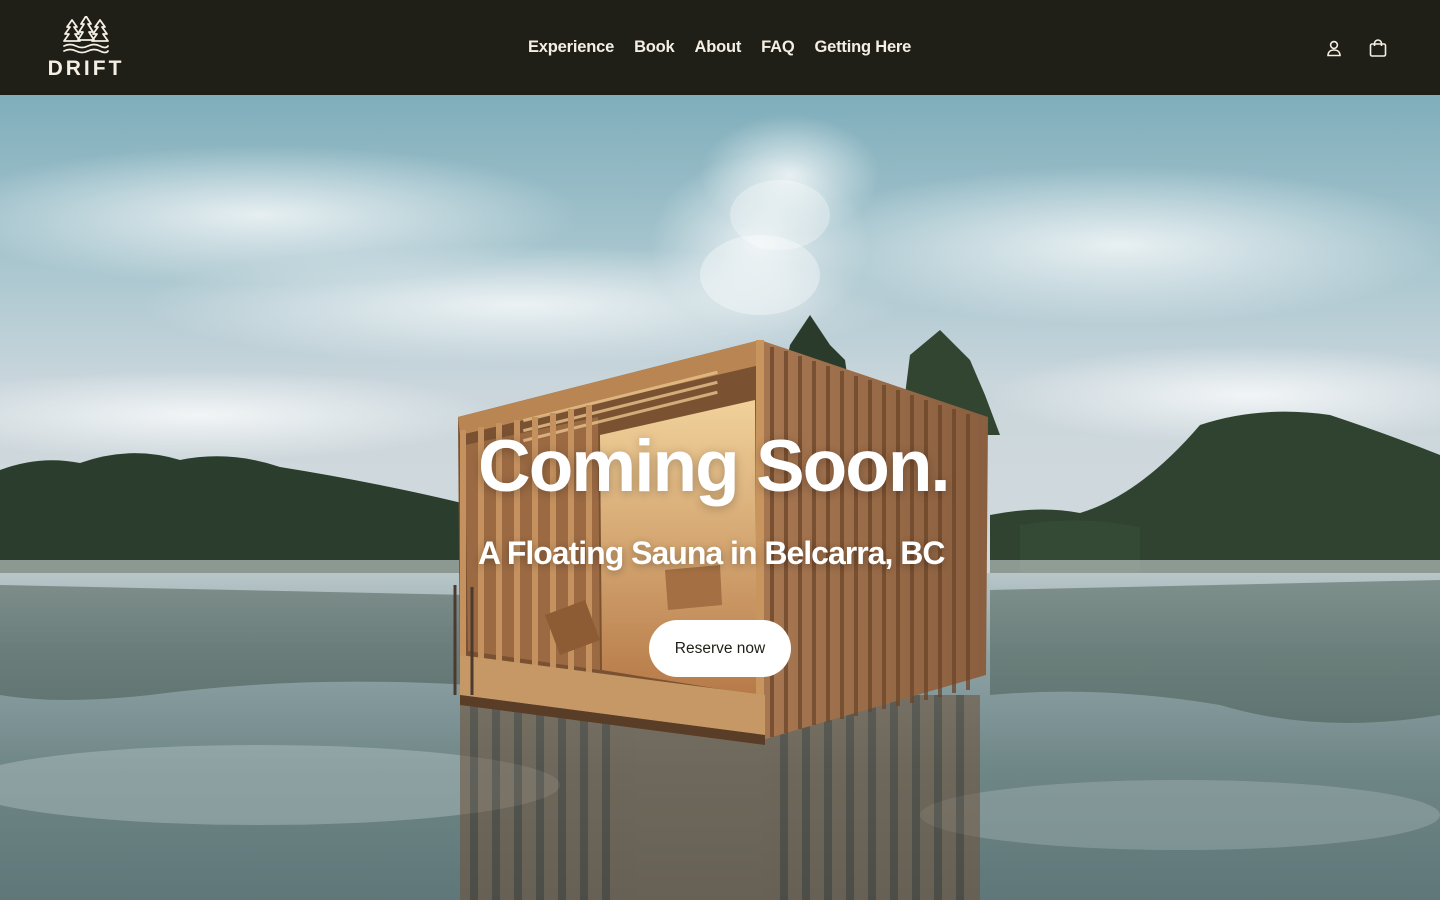 The width and height of the screenshot is (1440, 900). Describe the element at coordinates (571, 47) in the screenshot. I see `nav-item-experience: Experience` at that location.